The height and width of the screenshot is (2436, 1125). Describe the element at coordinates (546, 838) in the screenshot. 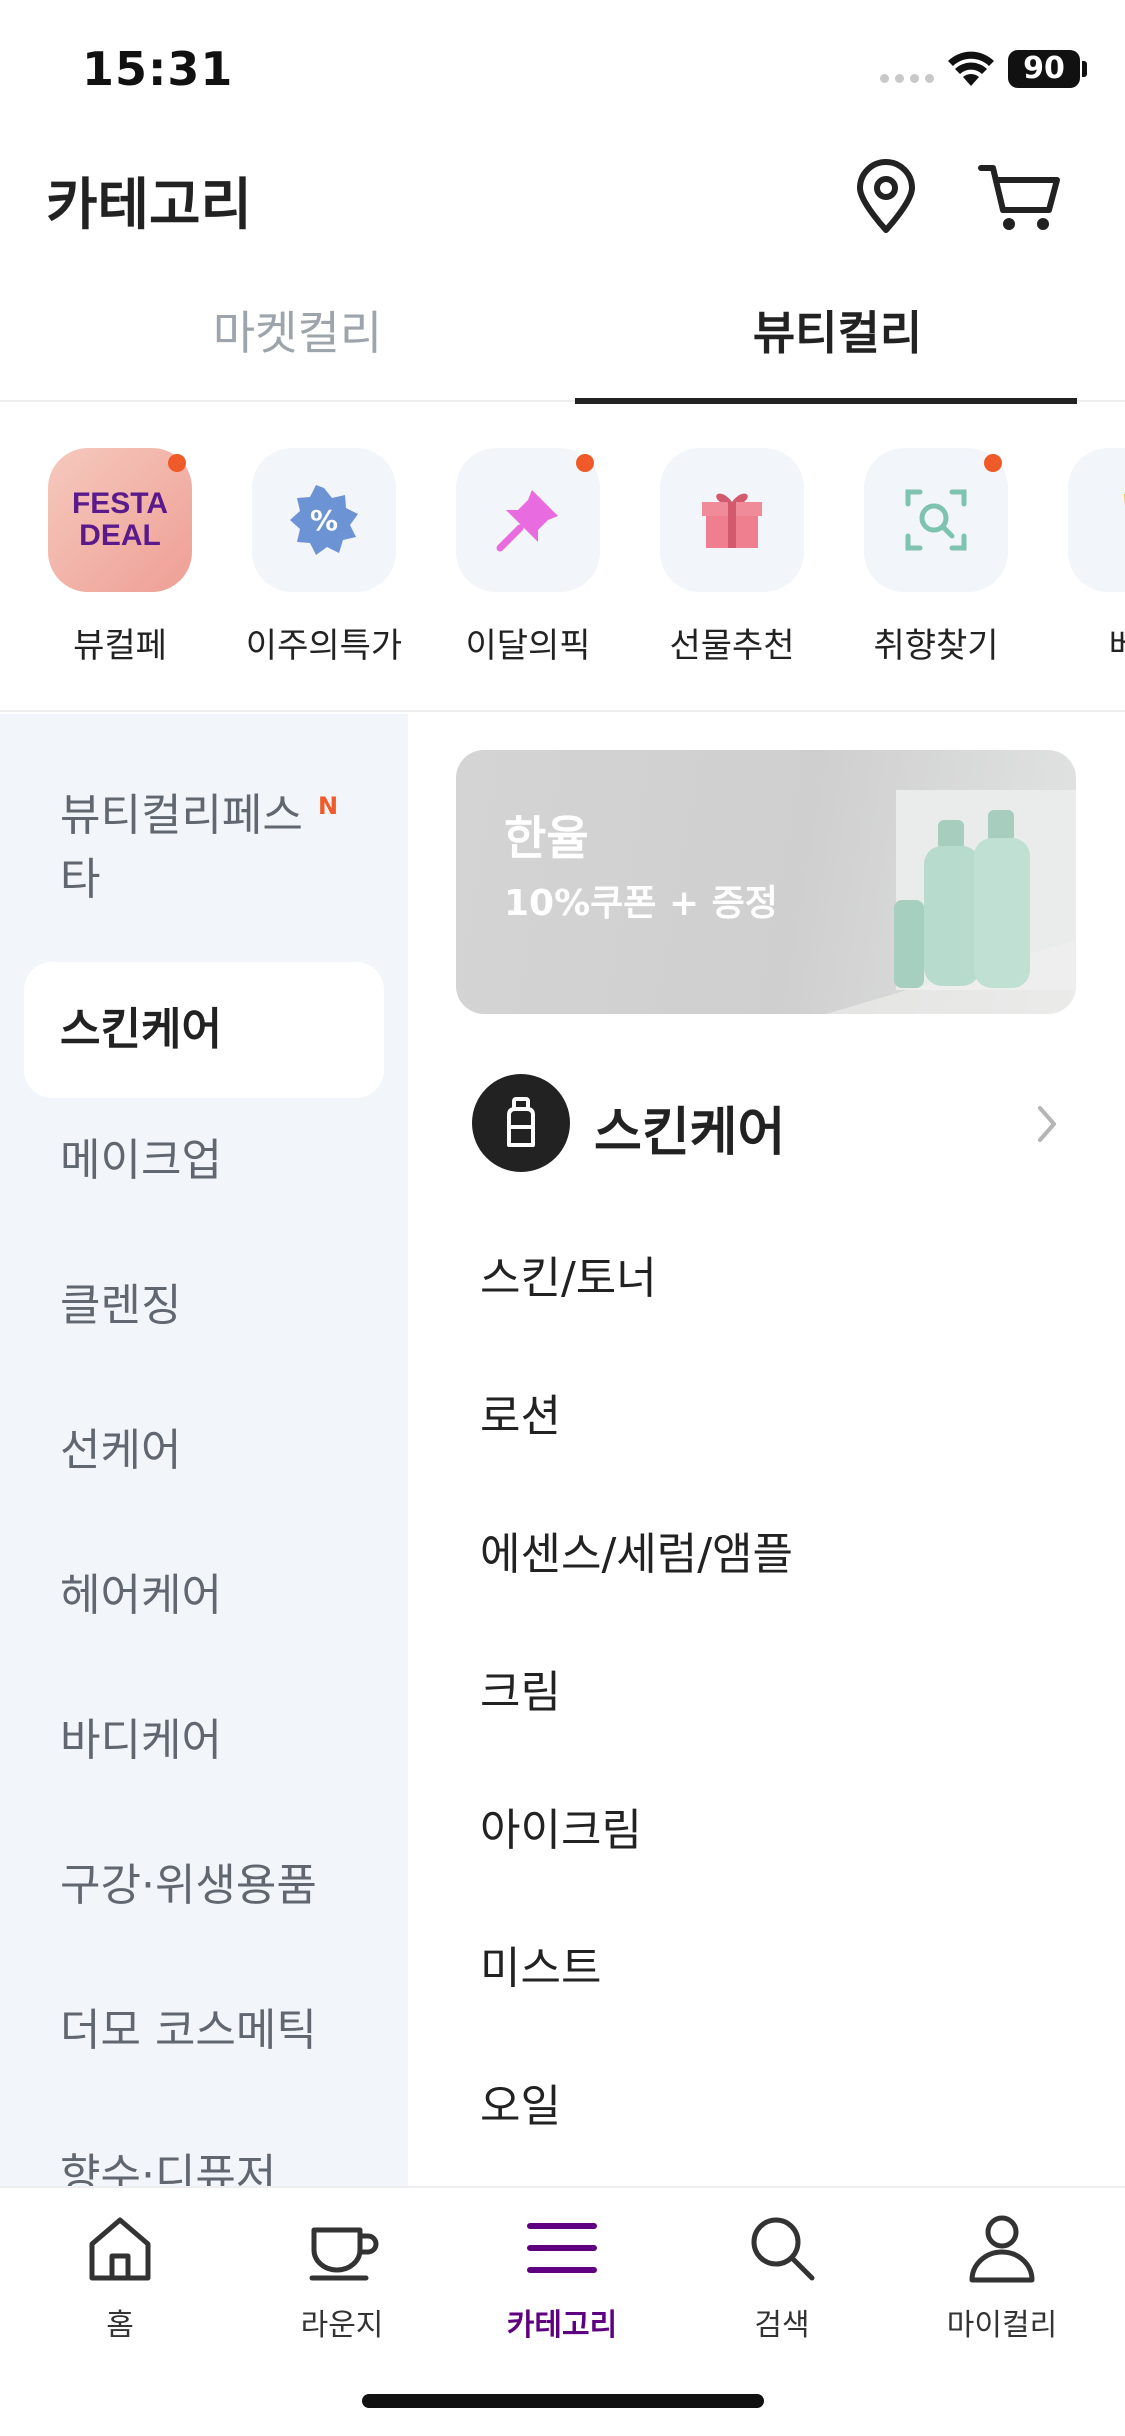

I see `banner-title: 한율` at that location.